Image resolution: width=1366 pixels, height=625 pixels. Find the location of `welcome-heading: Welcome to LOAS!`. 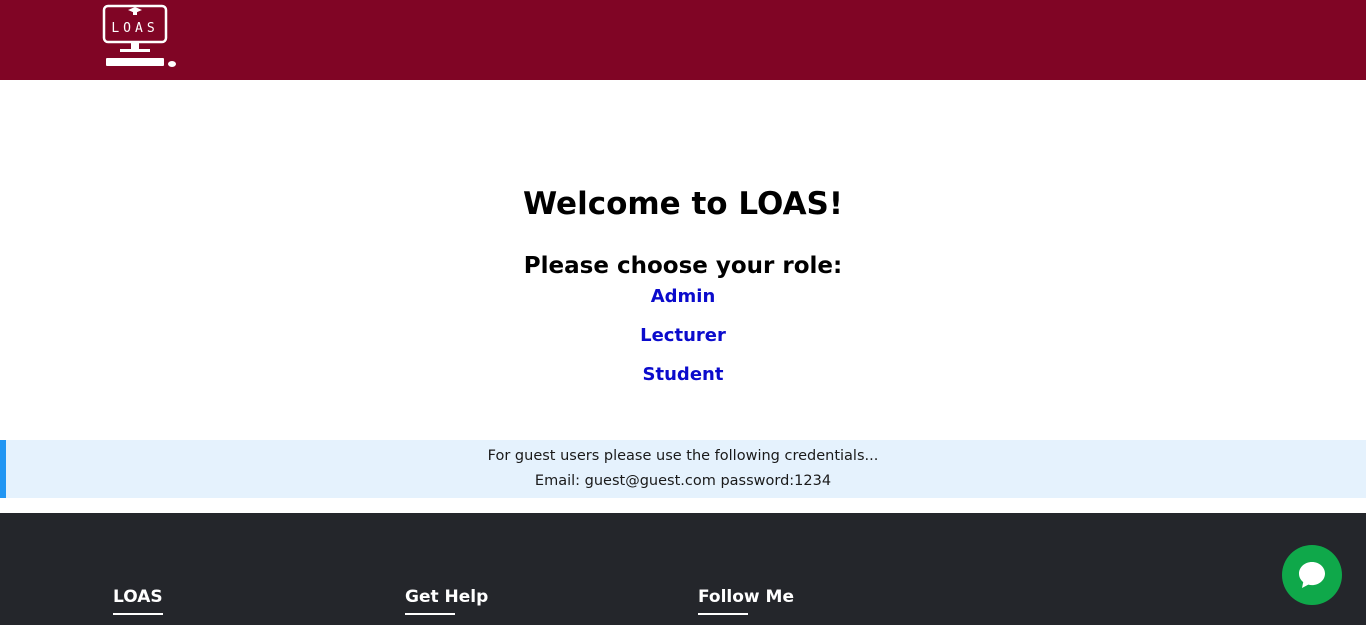

welcome-heading: Welcome to LOAS! is located at coordinates (683, 204).